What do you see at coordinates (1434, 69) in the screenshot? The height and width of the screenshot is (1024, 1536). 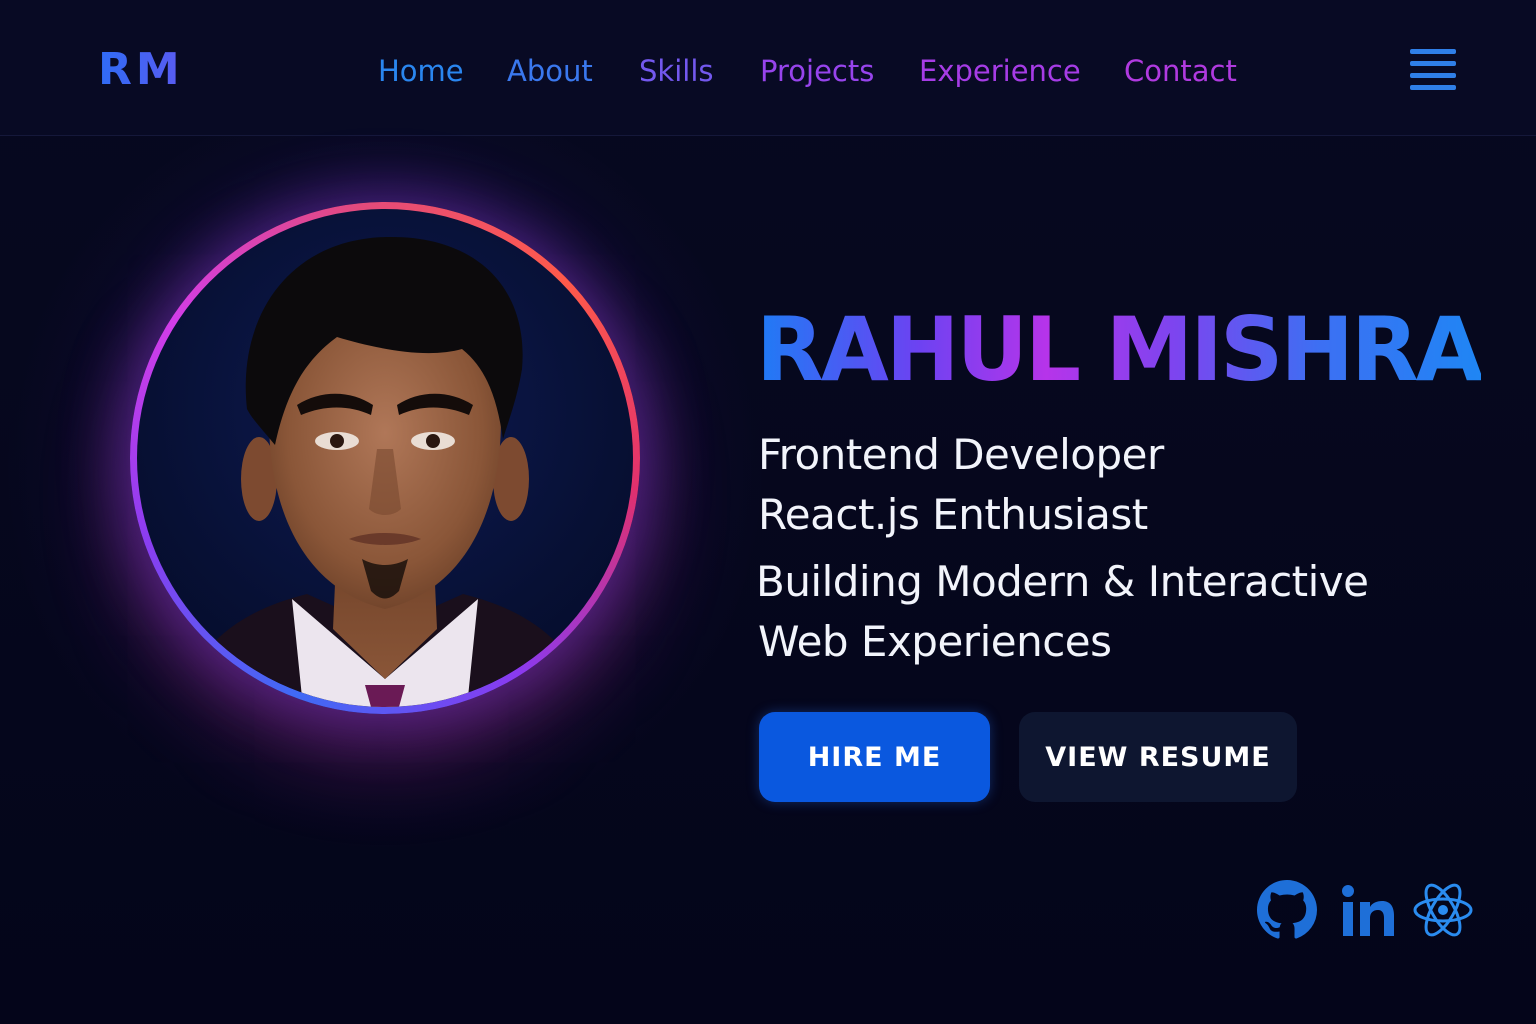 I see `hamburger-menu-icon` at bounding box center [1434, 69].